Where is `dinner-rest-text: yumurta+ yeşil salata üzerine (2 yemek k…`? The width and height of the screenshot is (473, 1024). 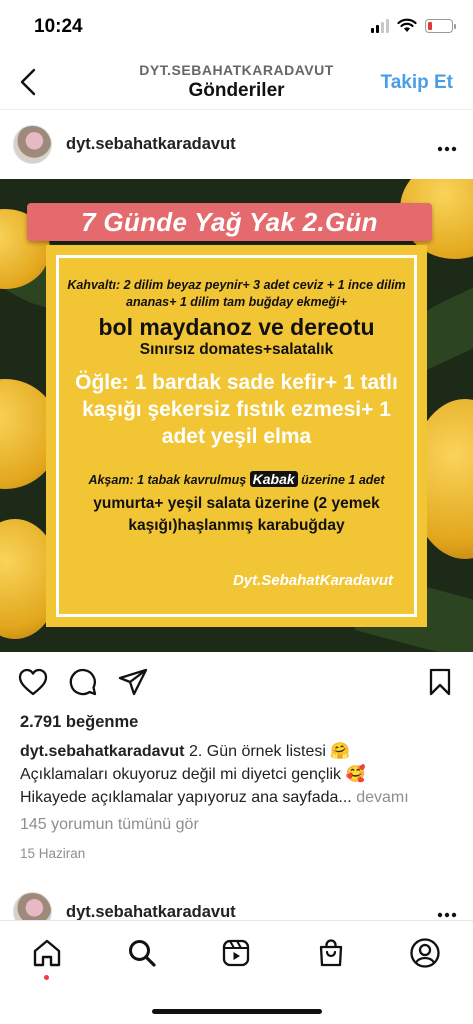 dinner-rest-text: yumurta+ yeşil salata üzerine (2 yemek k… is located at coordinates (236, 514).